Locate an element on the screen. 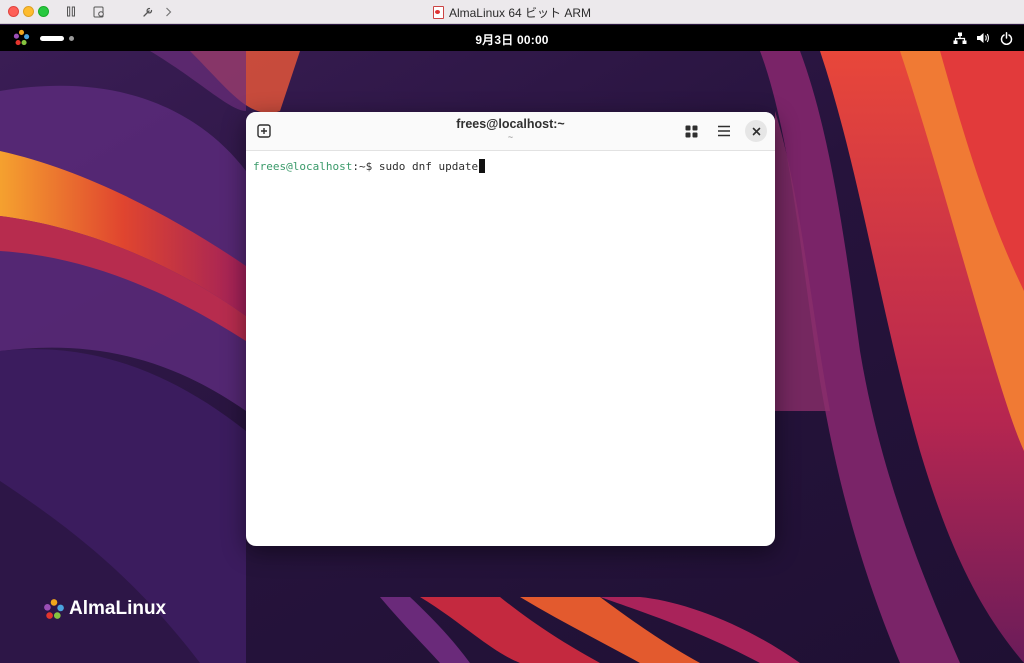 This screenshot has width=1024, height=663. prompt-user: frees@localhost is located at coordinates (303, 166).